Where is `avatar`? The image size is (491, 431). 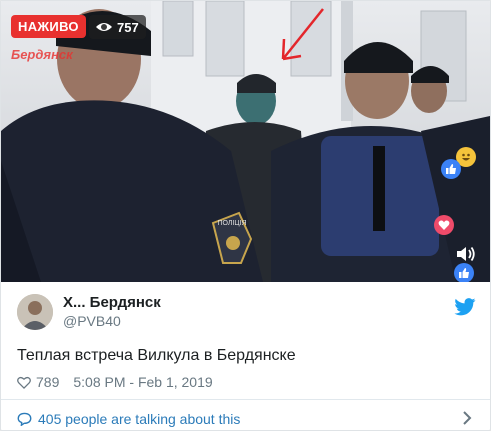 avatar is located at coordinates (35, 312).